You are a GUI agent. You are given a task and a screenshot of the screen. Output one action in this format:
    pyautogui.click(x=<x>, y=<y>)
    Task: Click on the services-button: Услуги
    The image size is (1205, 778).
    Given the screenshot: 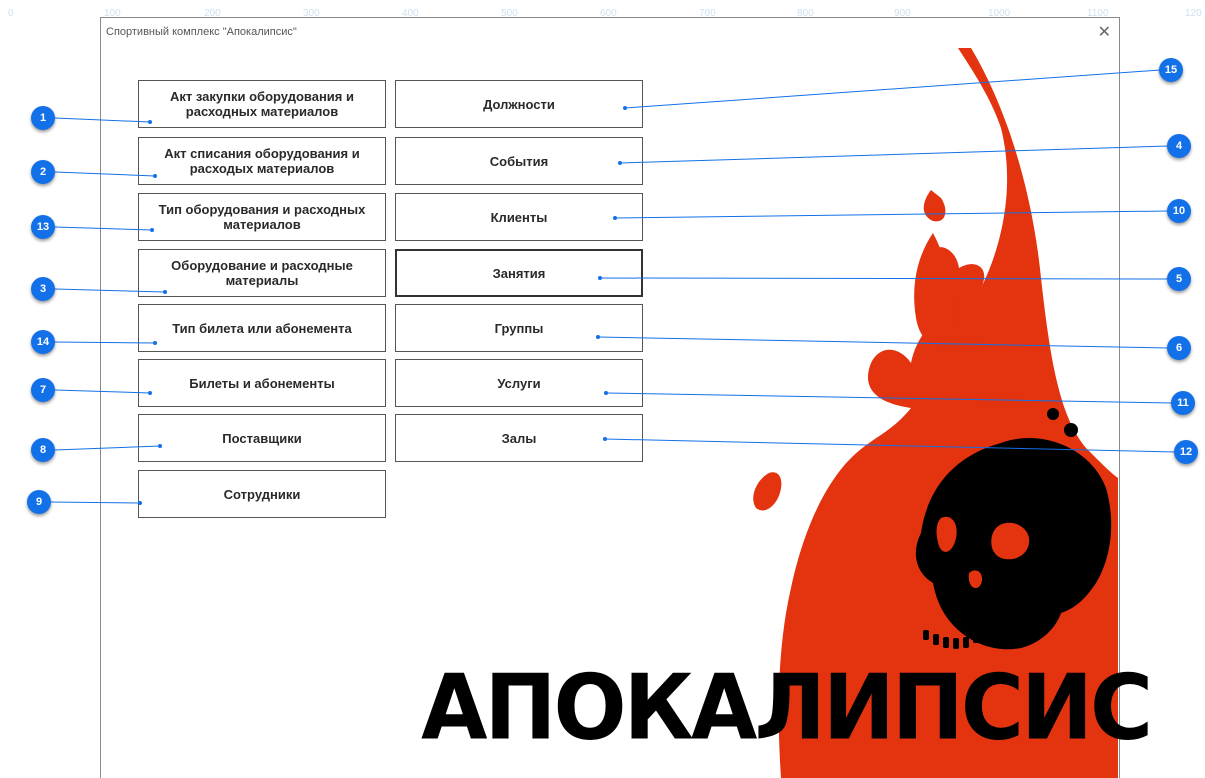 What is the action you would take?
    pyautogui.click(x=519, y=383)
    